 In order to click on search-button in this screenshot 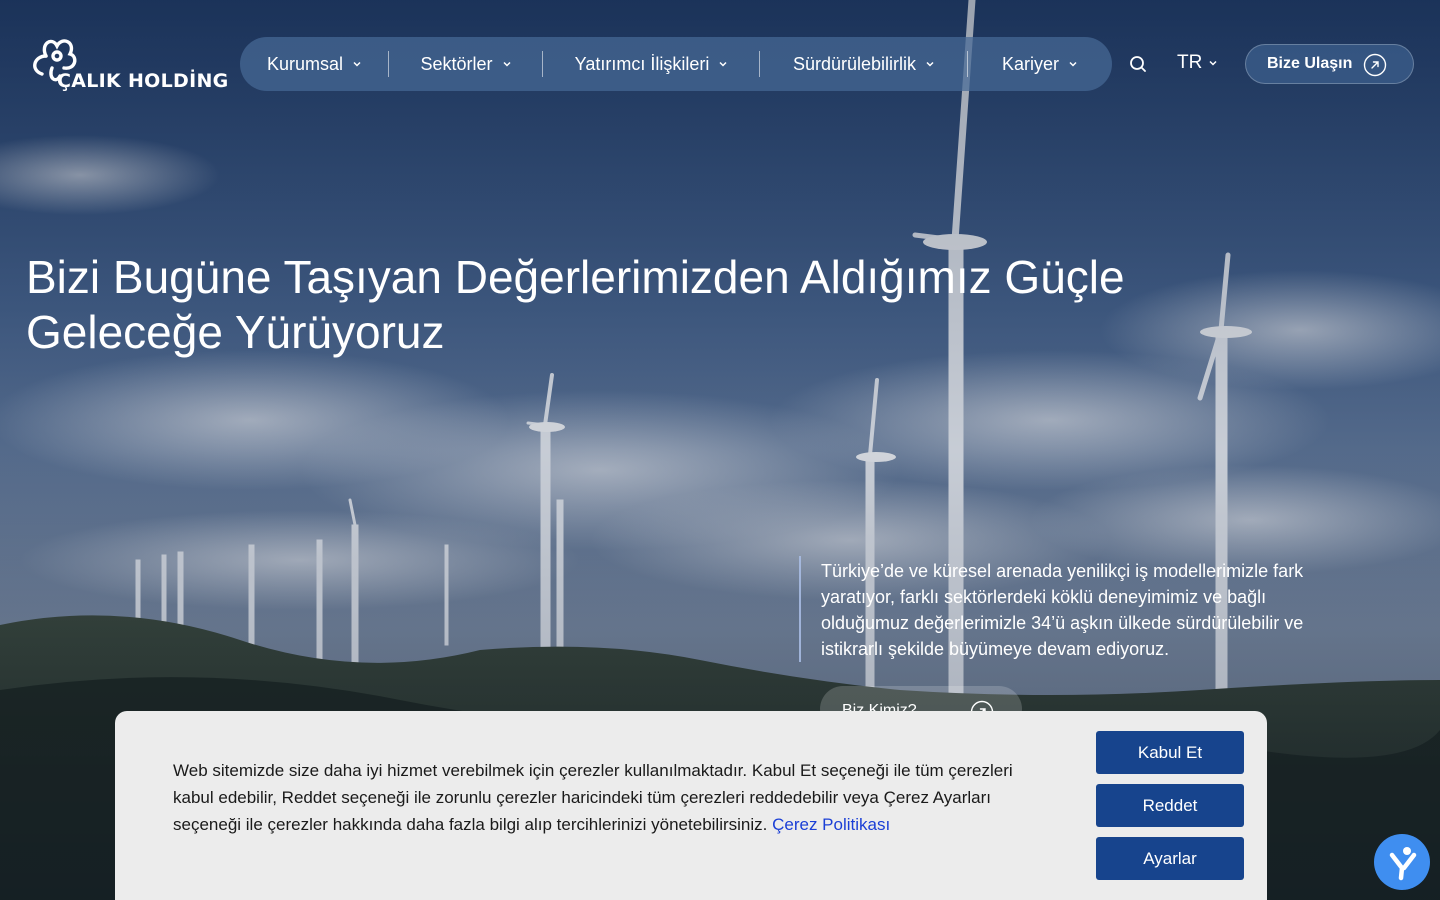, I will do `click(1138, 64)`.